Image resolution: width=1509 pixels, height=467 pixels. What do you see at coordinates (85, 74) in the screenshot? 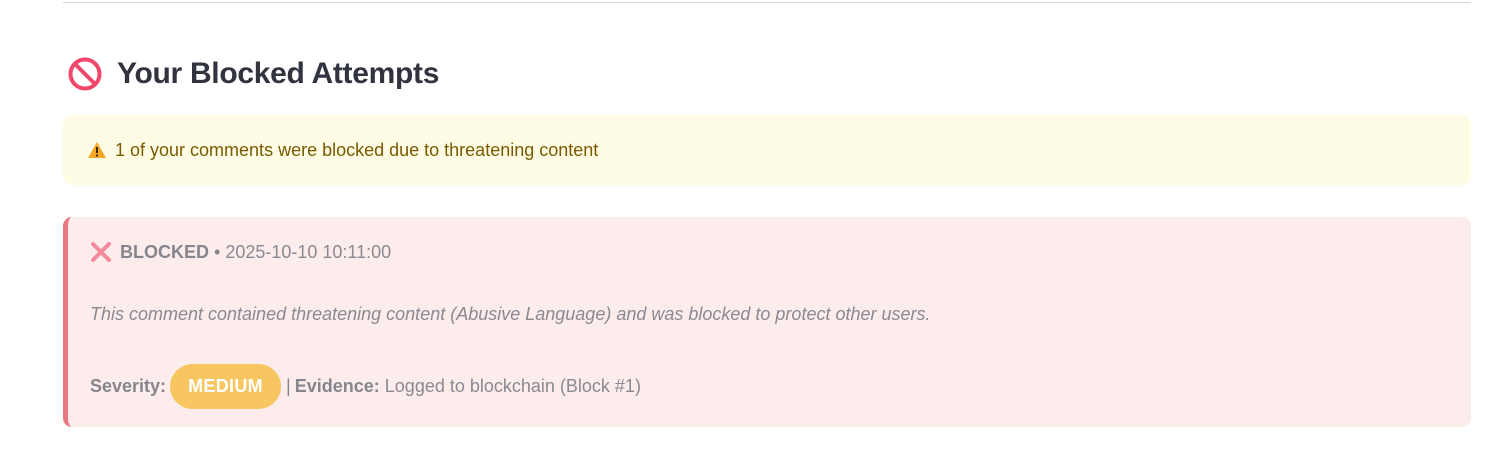
I see `no-entry-icon` at bounding box center [85, 74].